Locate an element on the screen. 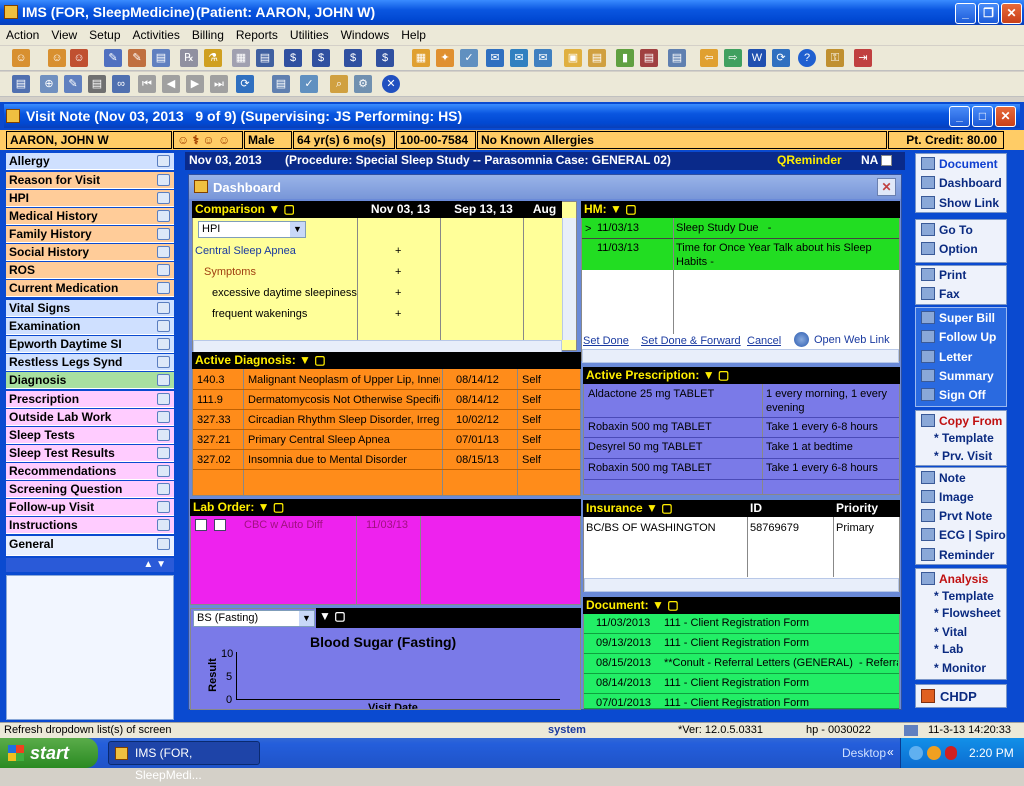 This screenshot has width=1024, height=786. billing-icon: $ is located at coordinates (293, 58).